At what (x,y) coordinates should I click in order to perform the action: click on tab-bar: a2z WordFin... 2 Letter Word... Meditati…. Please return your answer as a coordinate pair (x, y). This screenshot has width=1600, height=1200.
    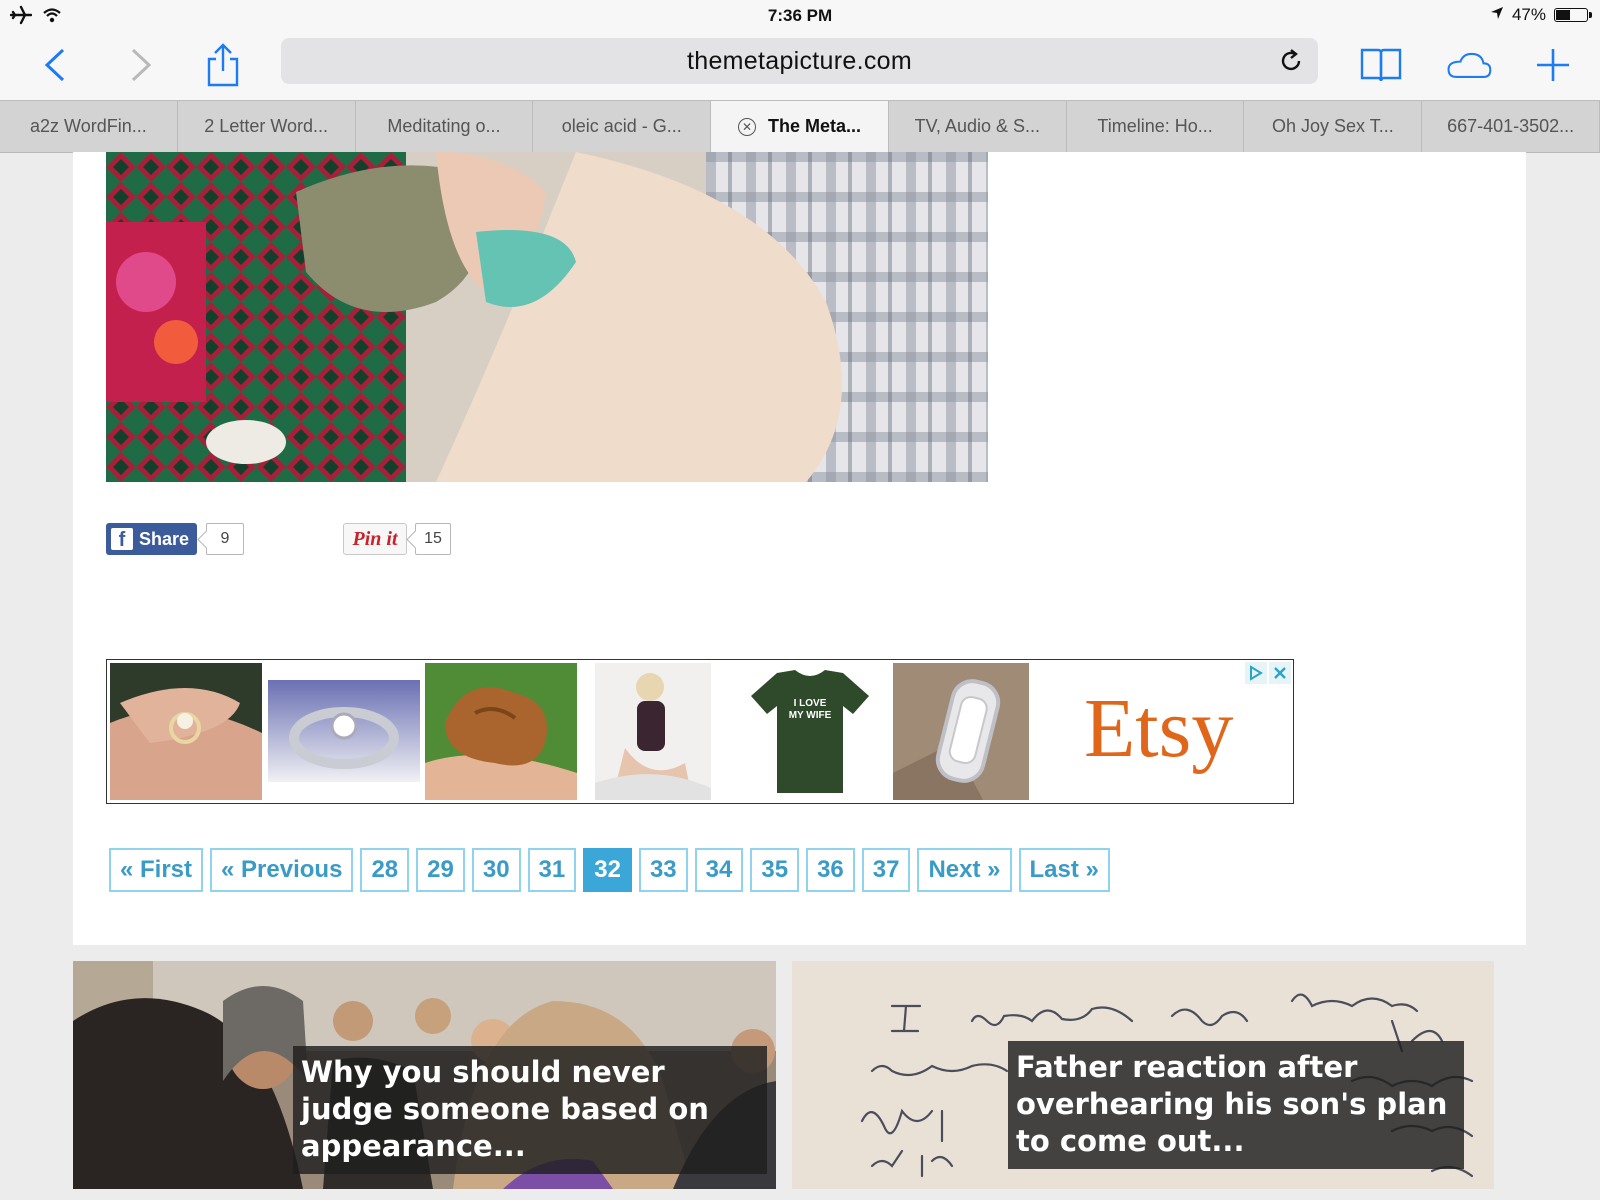
    Looking at the image, I should click on (800, 126).